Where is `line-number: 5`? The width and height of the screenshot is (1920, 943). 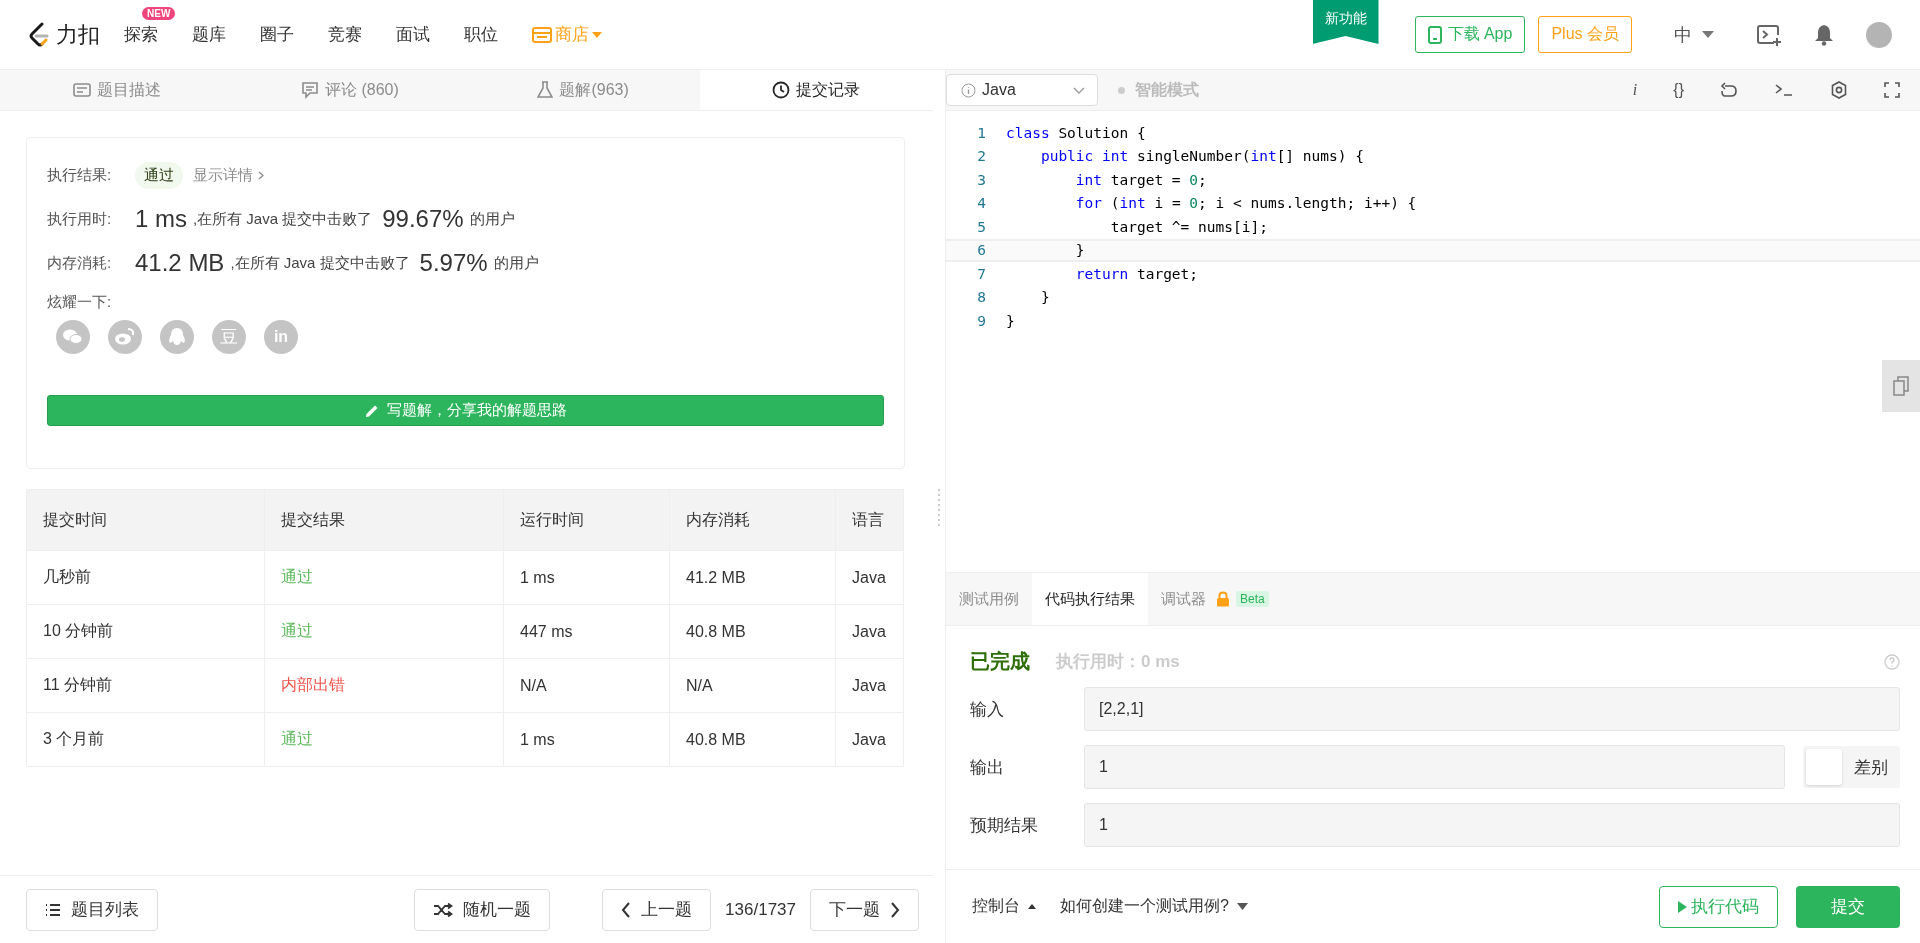 line-number: 5 is located at coordinates (981, 226).